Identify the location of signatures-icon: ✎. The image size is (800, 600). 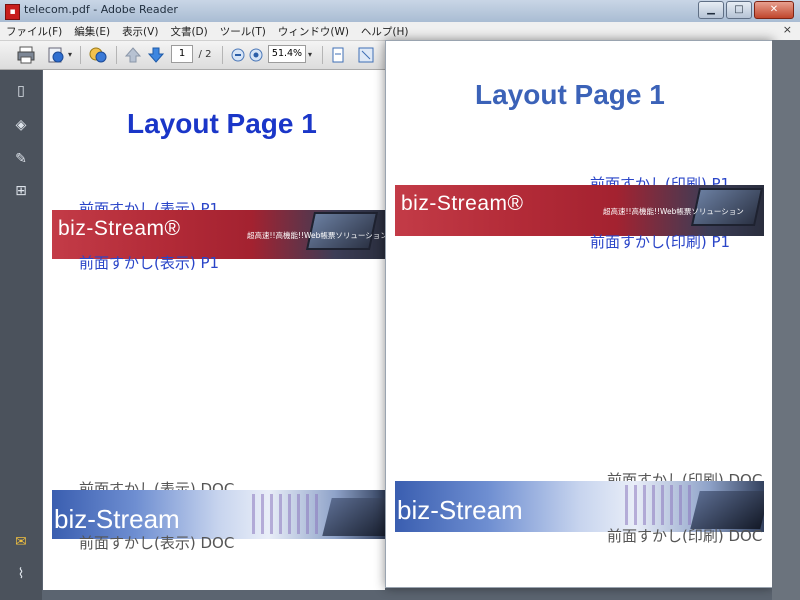
(21, 159).